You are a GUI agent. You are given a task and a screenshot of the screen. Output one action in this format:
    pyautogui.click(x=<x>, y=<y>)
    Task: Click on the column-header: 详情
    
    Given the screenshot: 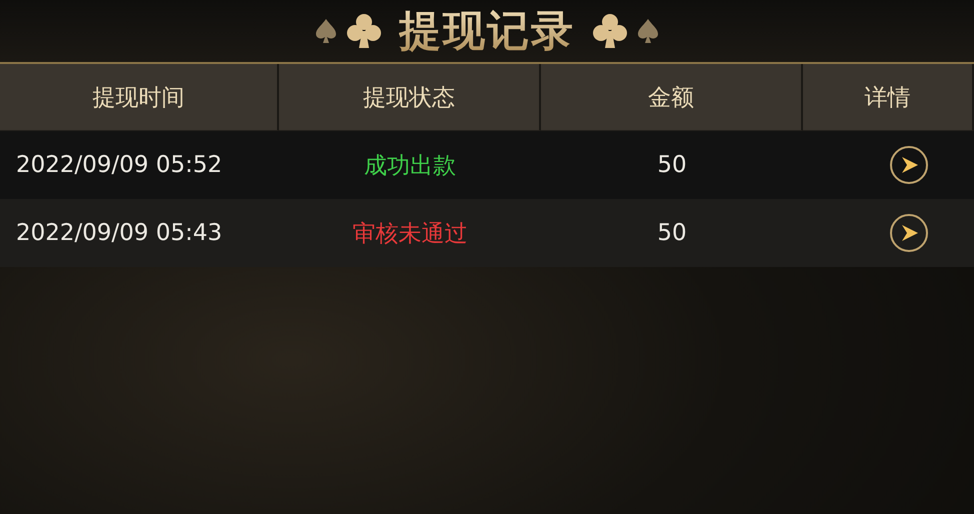 What is the action you would take?
    pyautogui.click(x=888, y=97)
    